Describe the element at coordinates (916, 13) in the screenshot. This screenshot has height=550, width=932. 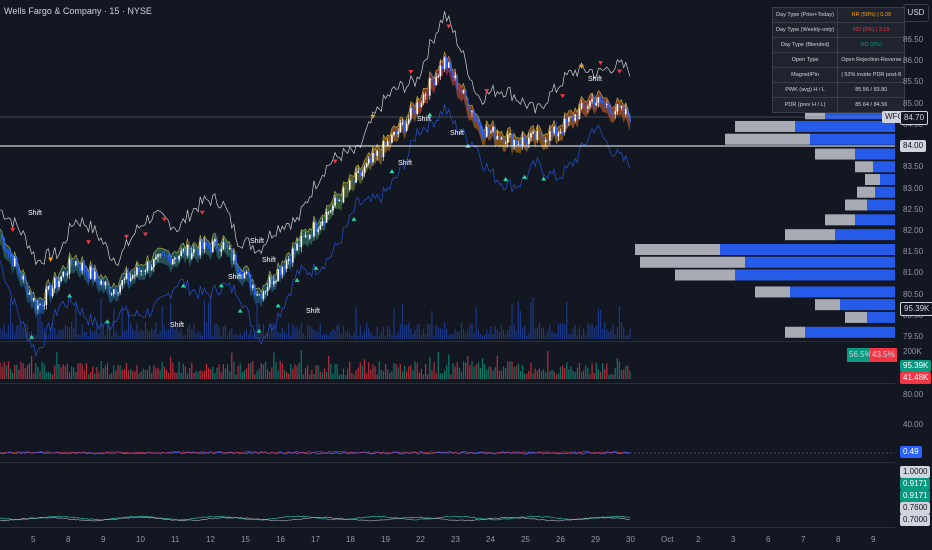
I see `currency-button: USD` at that location.